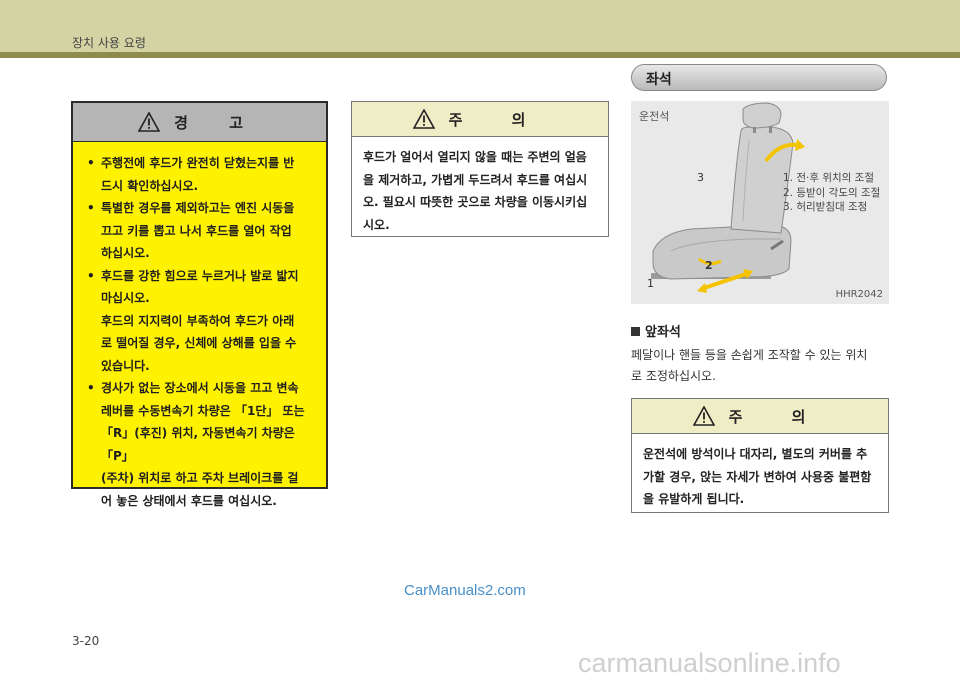 The image size is (960, 685). I want to click on front-seat-heading-text: 앞좌석, so click(663, 332).